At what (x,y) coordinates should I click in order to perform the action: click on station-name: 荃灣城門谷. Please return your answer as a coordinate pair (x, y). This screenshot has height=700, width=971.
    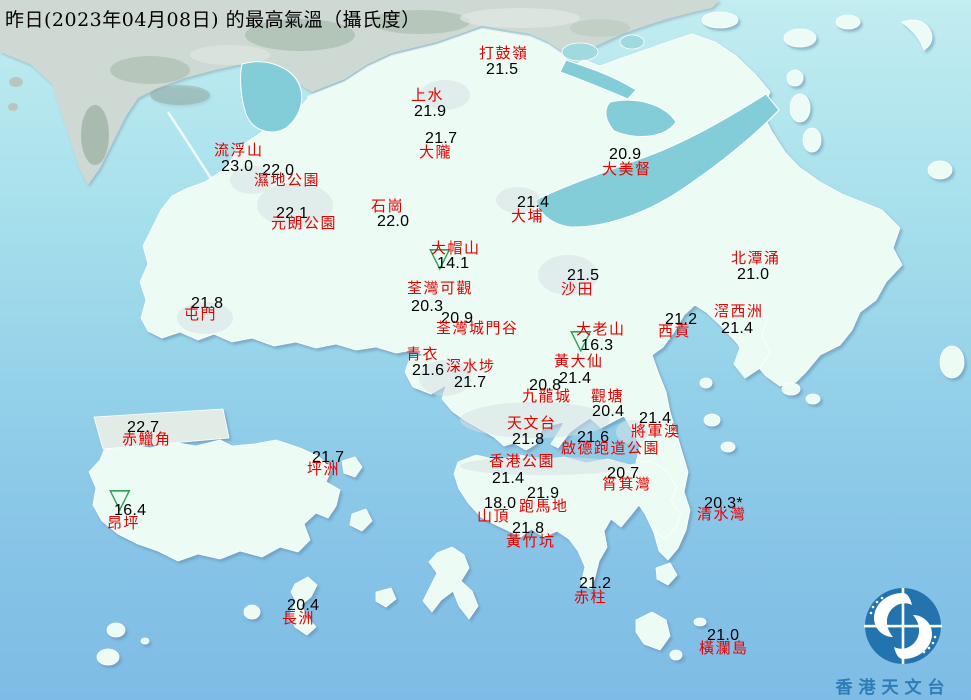
    Looking at the image, I should click on (477, 328).